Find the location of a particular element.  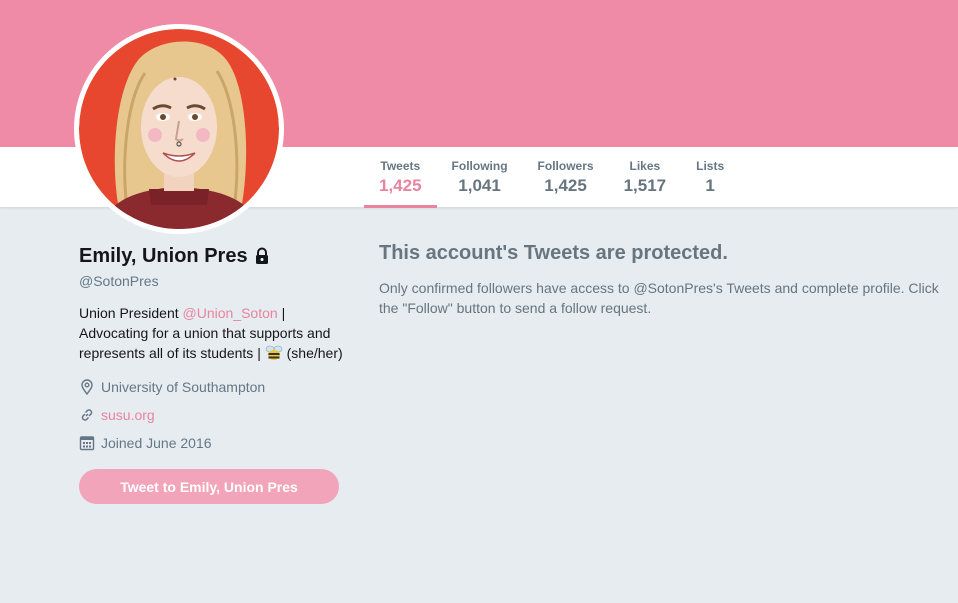

profile-name-row: Emily, Union Pres is located at coordinates (211, 256).